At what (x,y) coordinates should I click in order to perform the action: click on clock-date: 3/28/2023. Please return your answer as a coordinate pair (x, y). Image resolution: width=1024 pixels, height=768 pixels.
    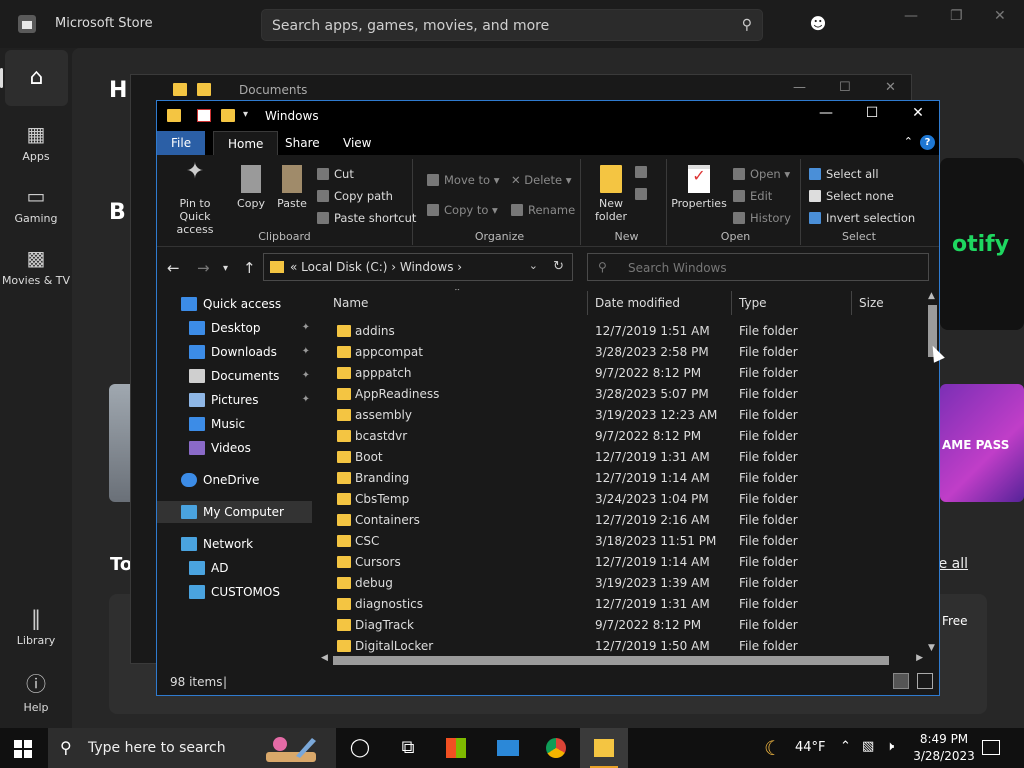
    Looking at the image, I should click on (944, 756).